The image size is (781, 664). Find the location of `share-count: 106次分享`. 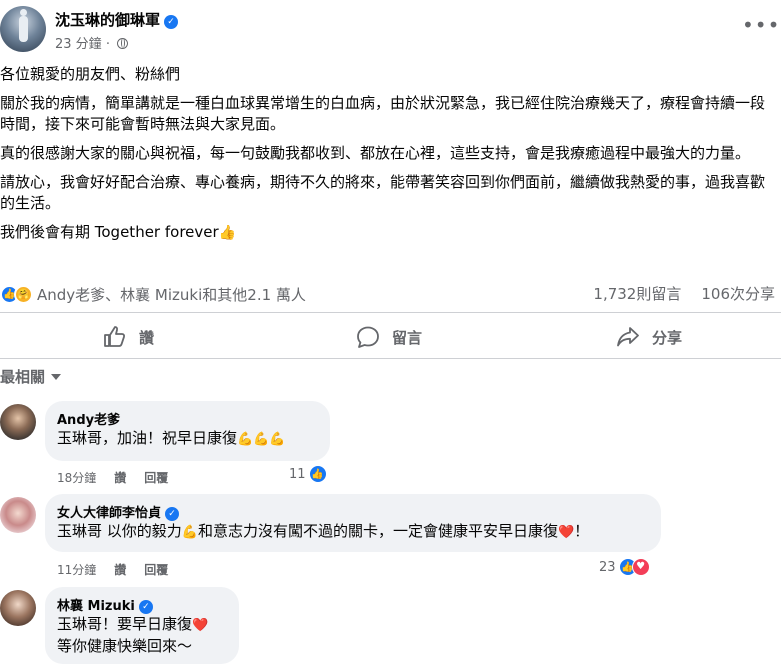

share-count: 106次分享 is located at coordinates (738, 294).